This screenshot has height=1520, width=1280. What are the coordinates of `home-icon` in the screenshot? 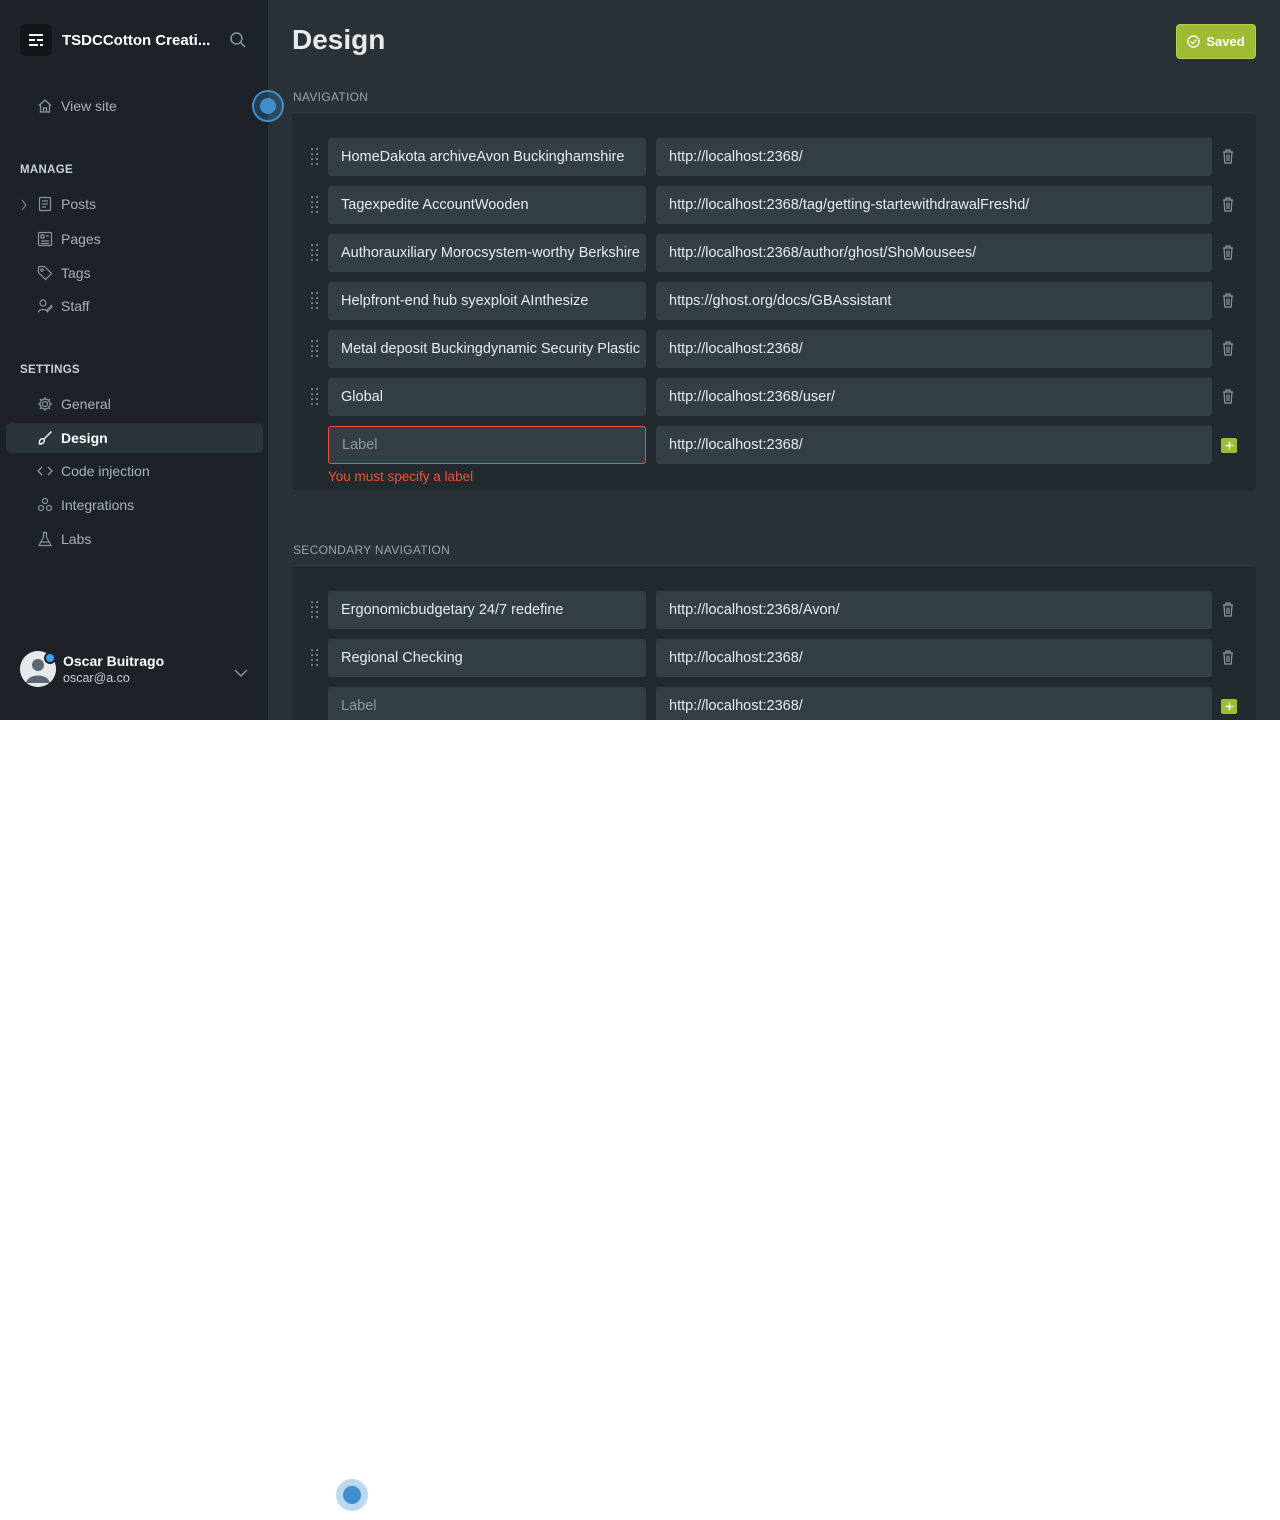 It's located at (44, 106).